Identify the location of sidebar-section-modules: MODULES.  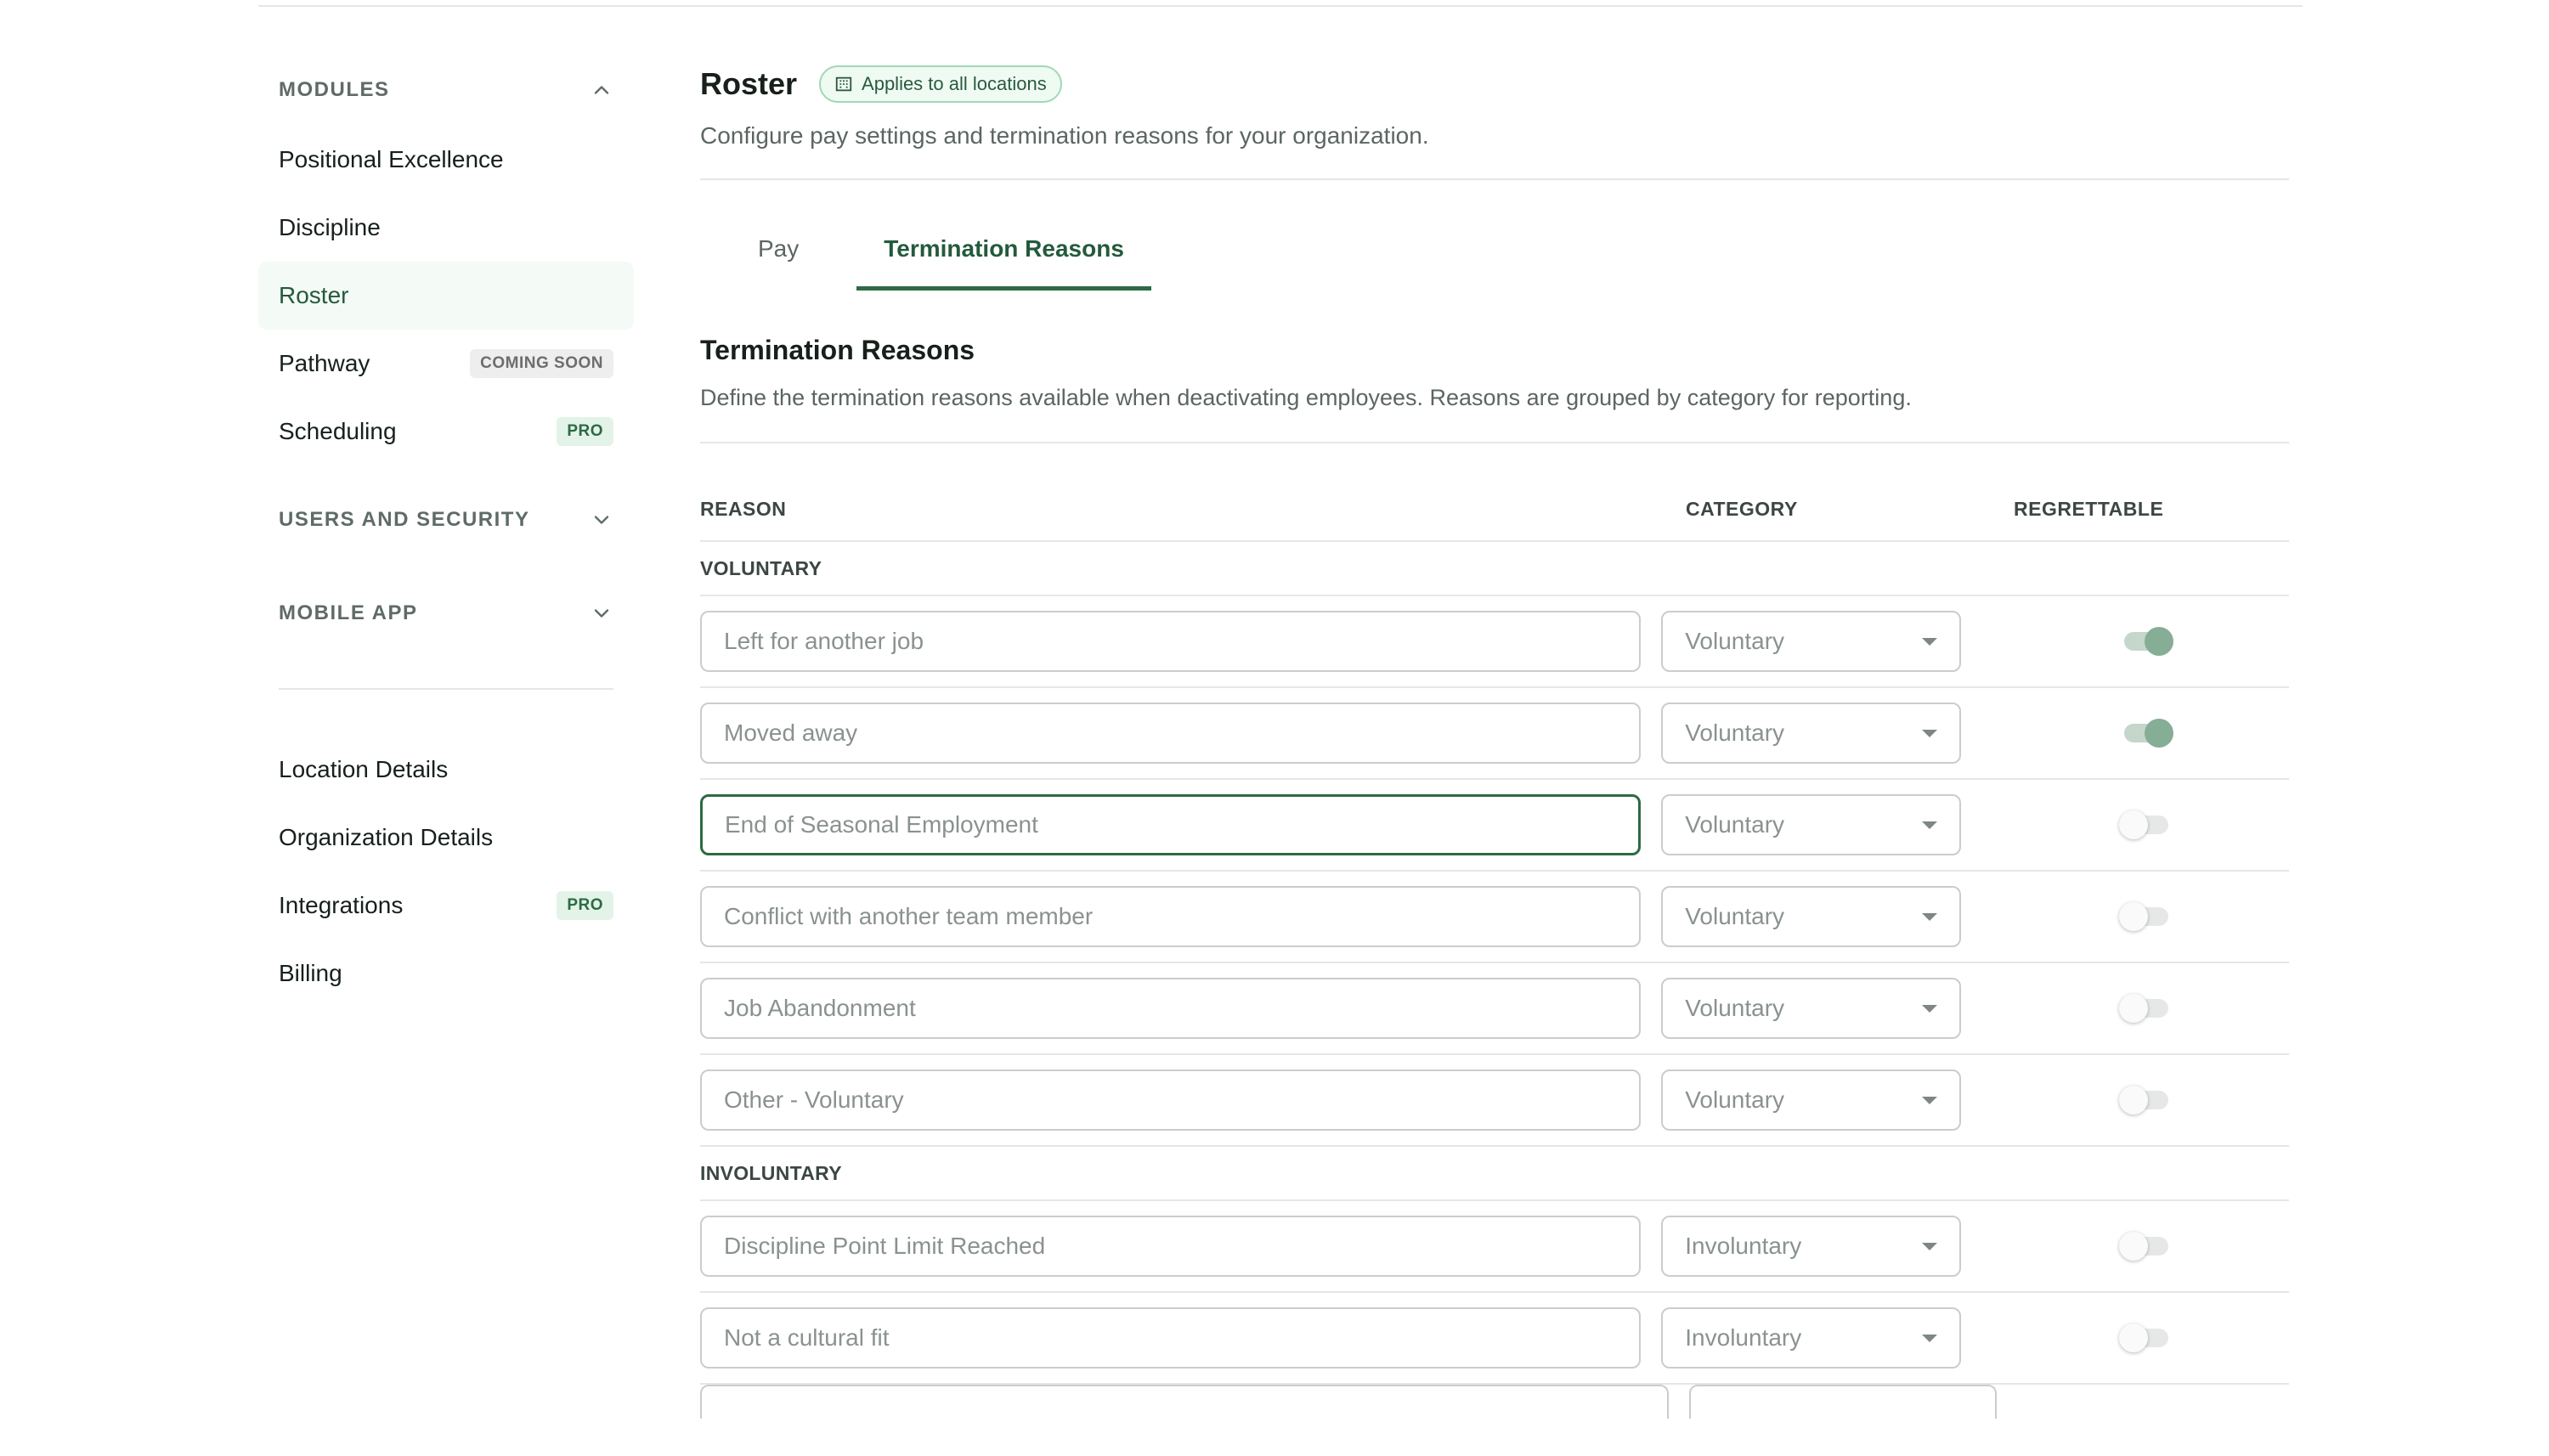
(446, 90).